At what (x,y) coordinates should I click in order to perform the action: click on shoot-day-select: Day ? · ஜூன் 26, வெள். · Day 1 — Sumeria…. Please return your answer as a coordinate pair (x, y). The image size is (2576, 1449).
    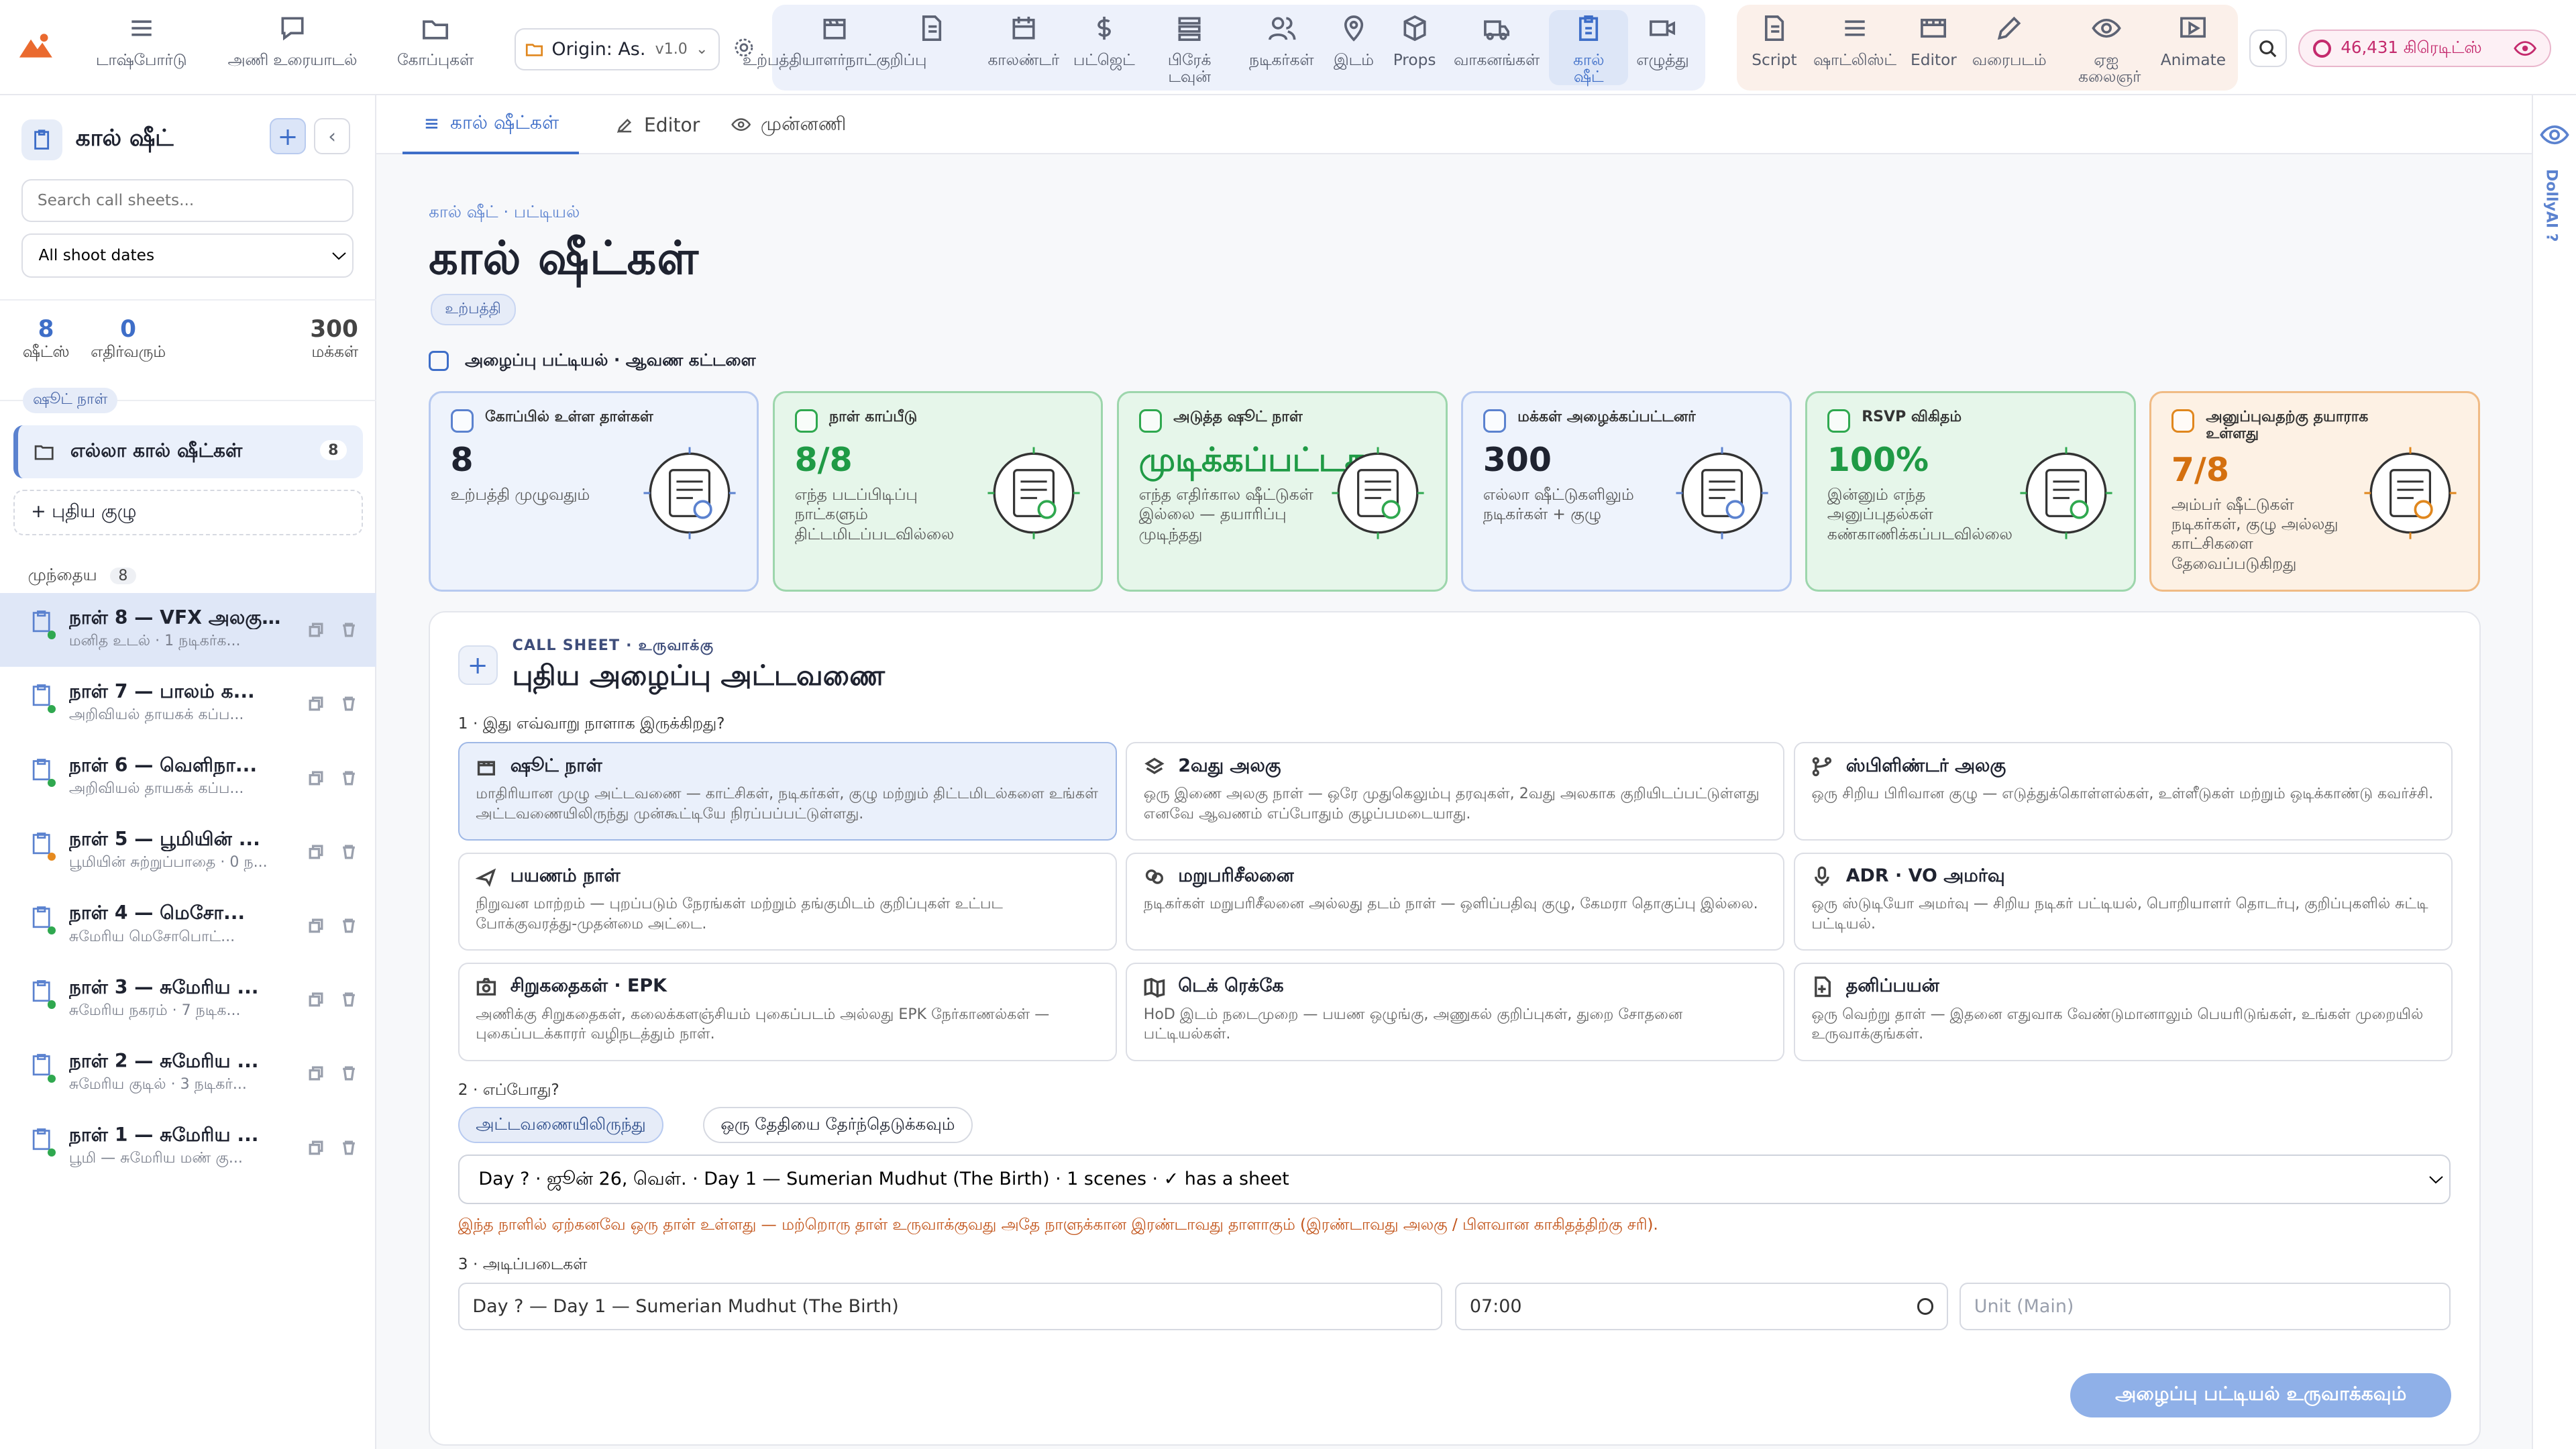
    Looking at the image, I should click on (1454, 1179).